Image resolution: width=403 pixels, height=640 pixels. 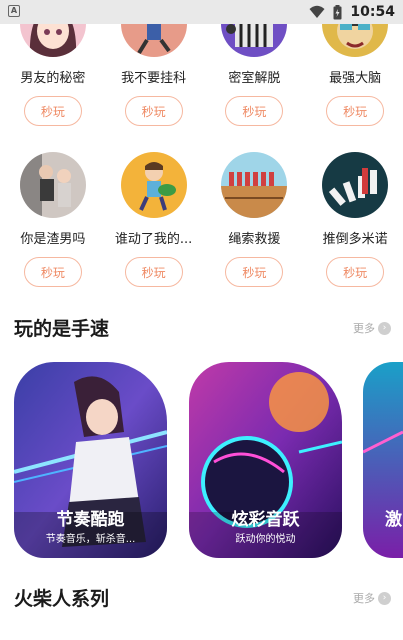 What do you see at coordinates (53, 219) in the screenshot?
I see `game-item: 你是渣男吗 秒玩` at bounding box center [53, 219].